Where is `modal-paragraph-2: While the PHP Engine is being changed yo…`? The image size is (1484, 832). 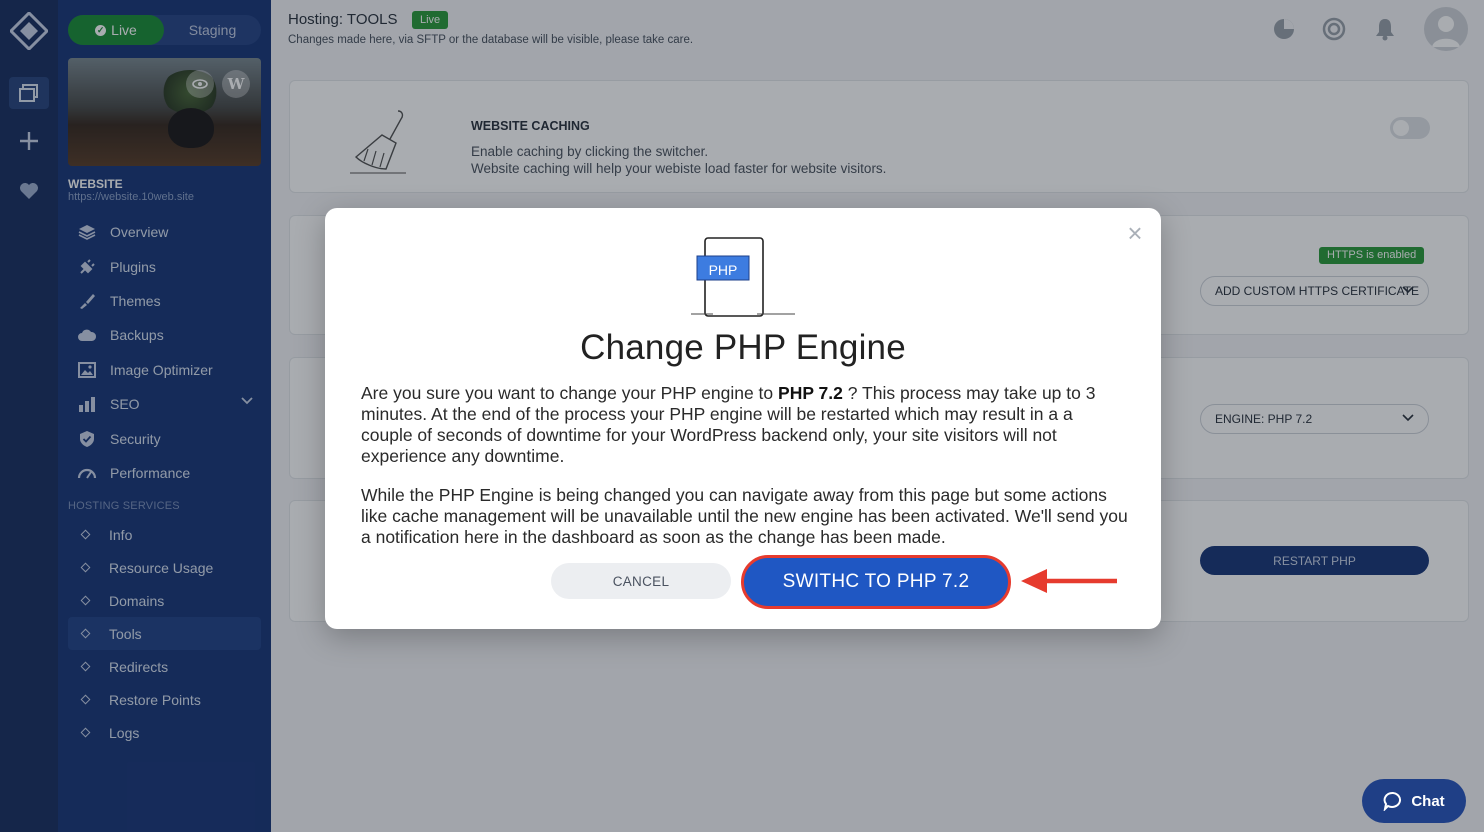 modal-paragraph-2: While the PHP Engine is being changed yo… is located at coordinates (744, 516).